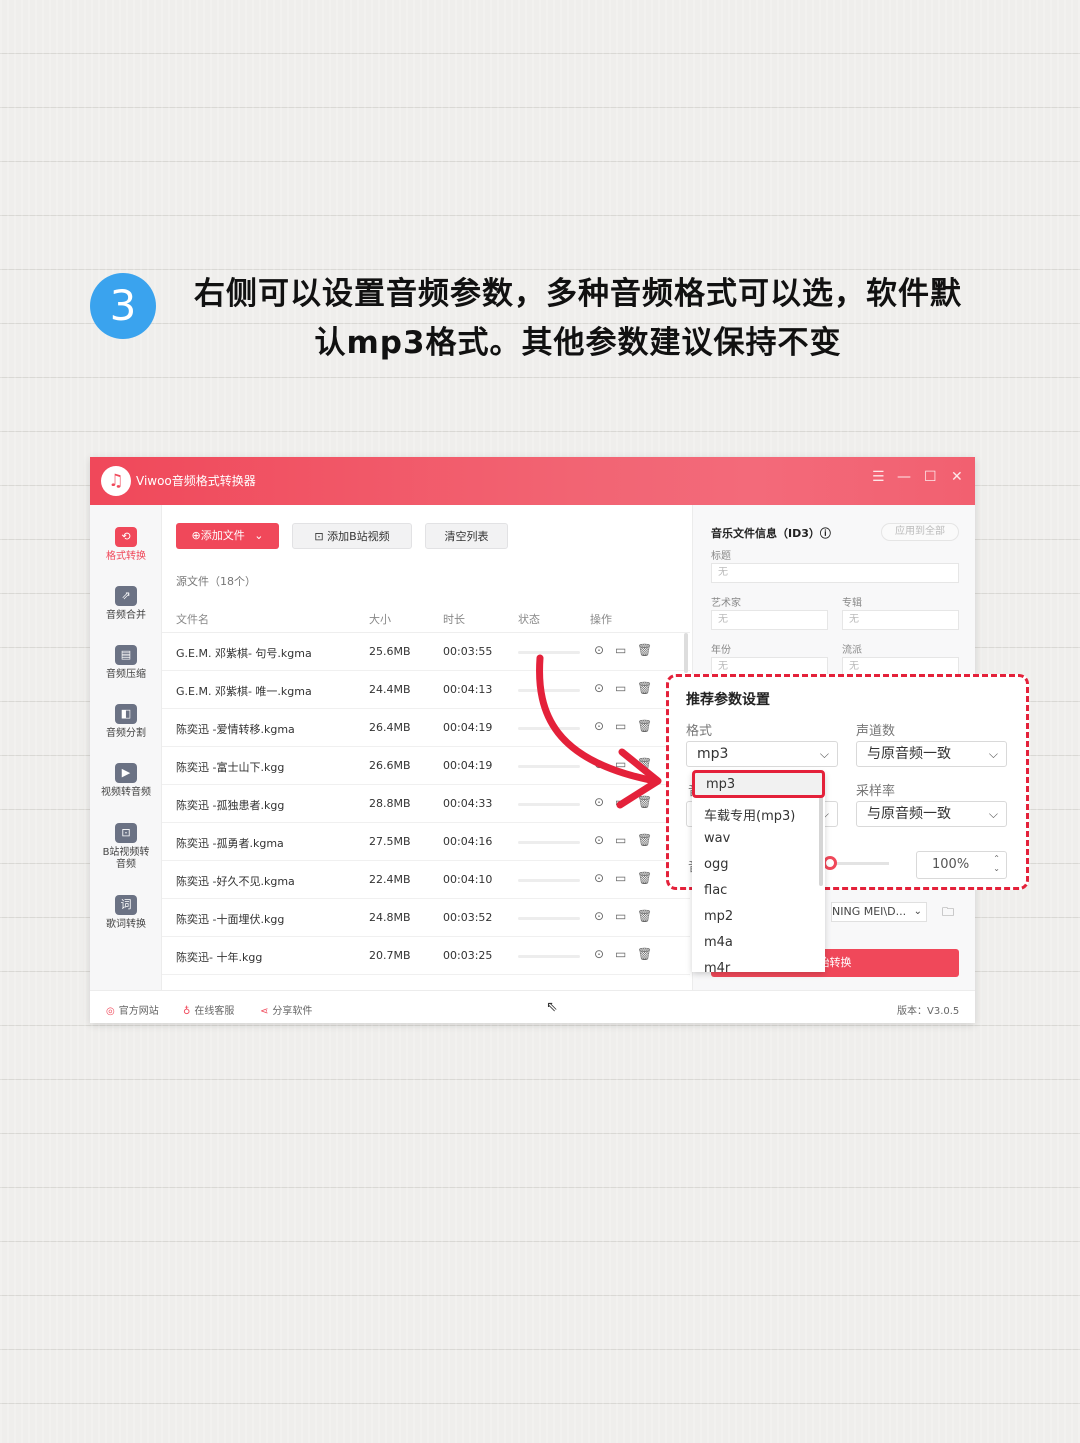 The height and width of the screenshot is (1443, 1080). What do you see at coordinates (718, 942) in the screenshot?
I see `dropdown-option: m4a` at bounding box center [718, 942].